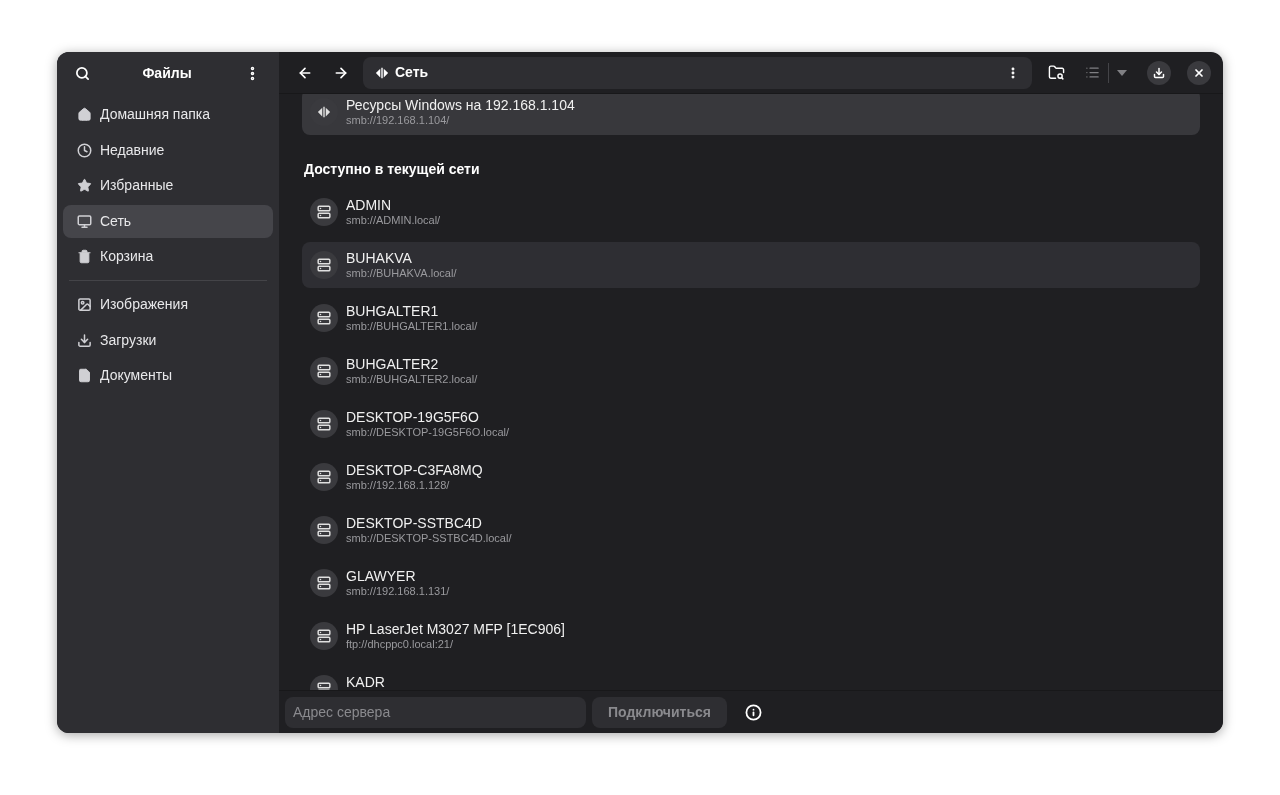  What do you see at coordinates (168, 150) in the screenshot?
I see `sidebar-item: Недавние` at bounding box center [168, 150].